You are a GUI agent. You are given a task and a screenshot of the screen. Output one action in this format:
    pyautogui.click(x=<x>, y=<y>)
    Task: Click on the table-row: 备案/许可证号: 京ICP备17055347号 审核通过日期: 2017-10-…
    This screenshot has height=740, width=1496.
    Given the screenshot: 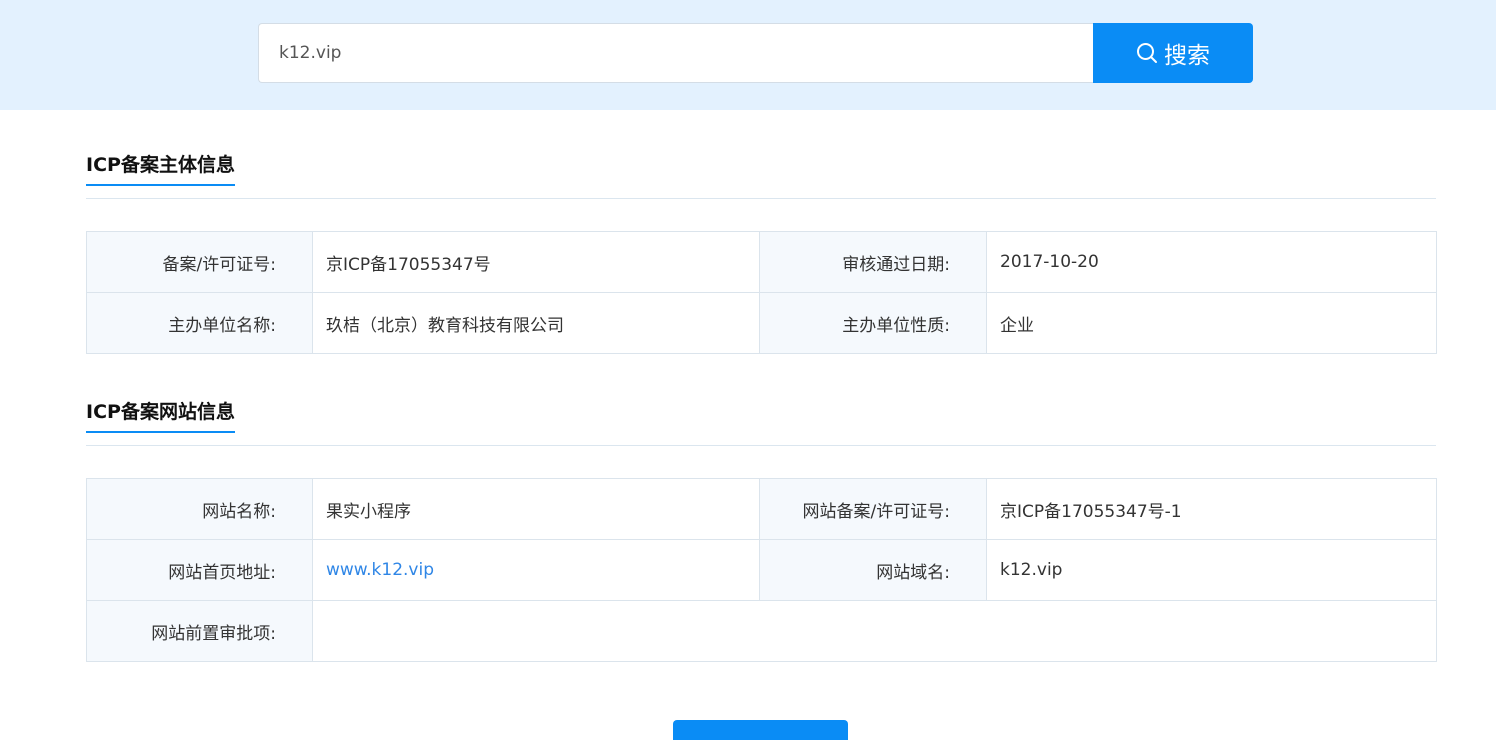 What is the action you would take?
    pyautogui.click(x=761, y=262)
    